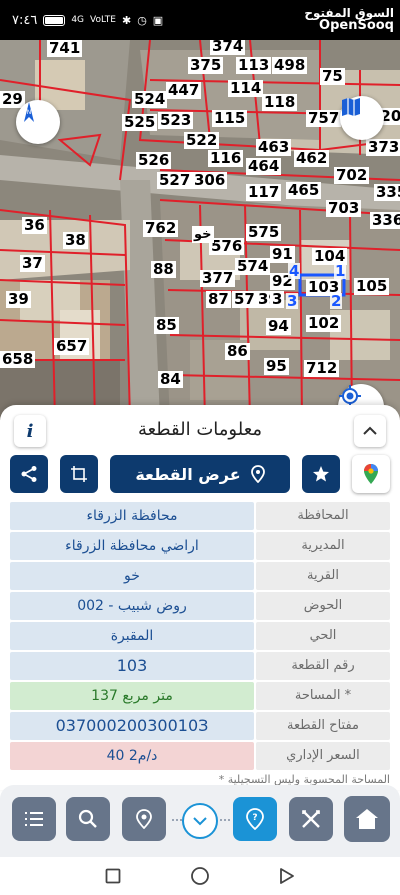 Image resolution: width=400 pixels, height=895 pixels. I want to click on basin-value: روض شبيب - 002, so click(132, 606).